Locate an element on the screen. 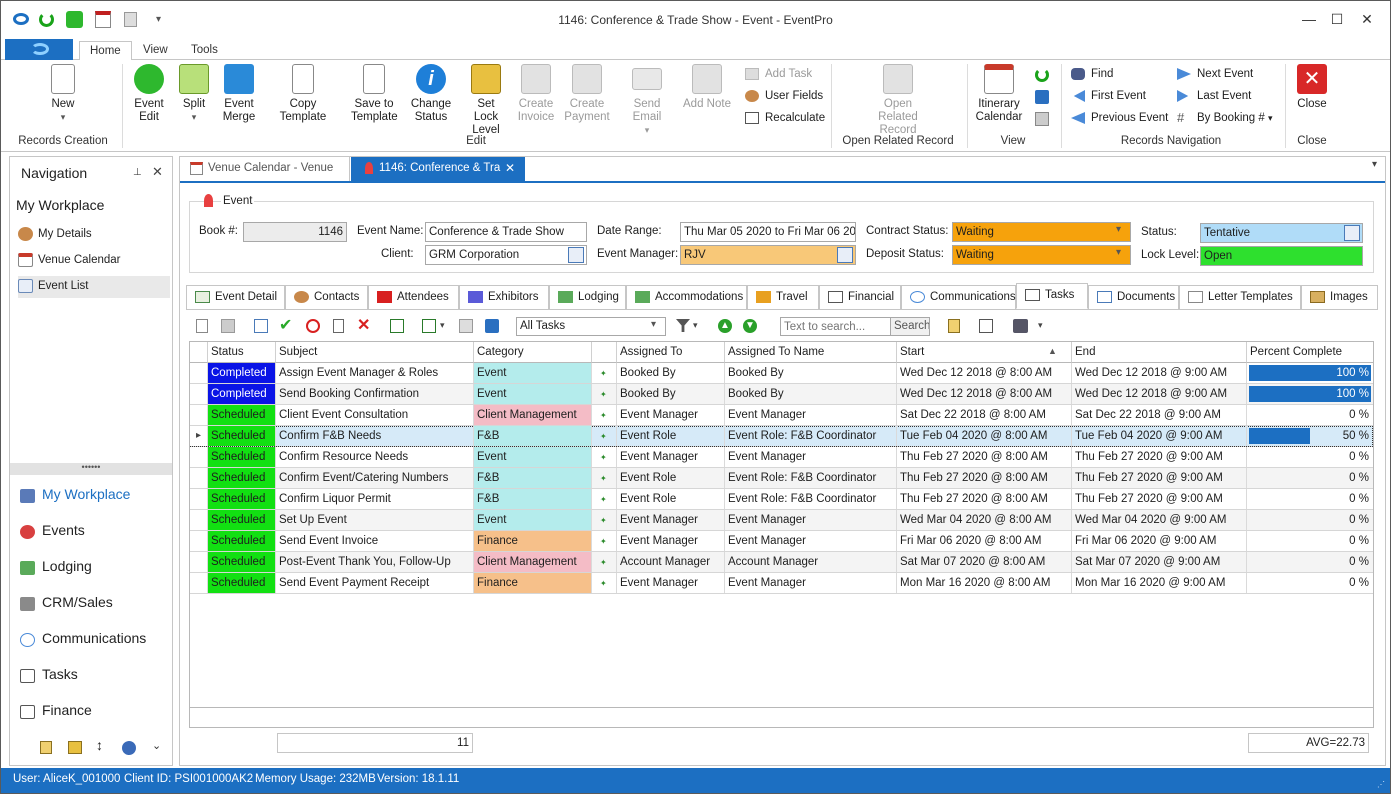 The width and height of the screenshot is (1391, 796). nav-events: Events is located at coordinates (52, 530).